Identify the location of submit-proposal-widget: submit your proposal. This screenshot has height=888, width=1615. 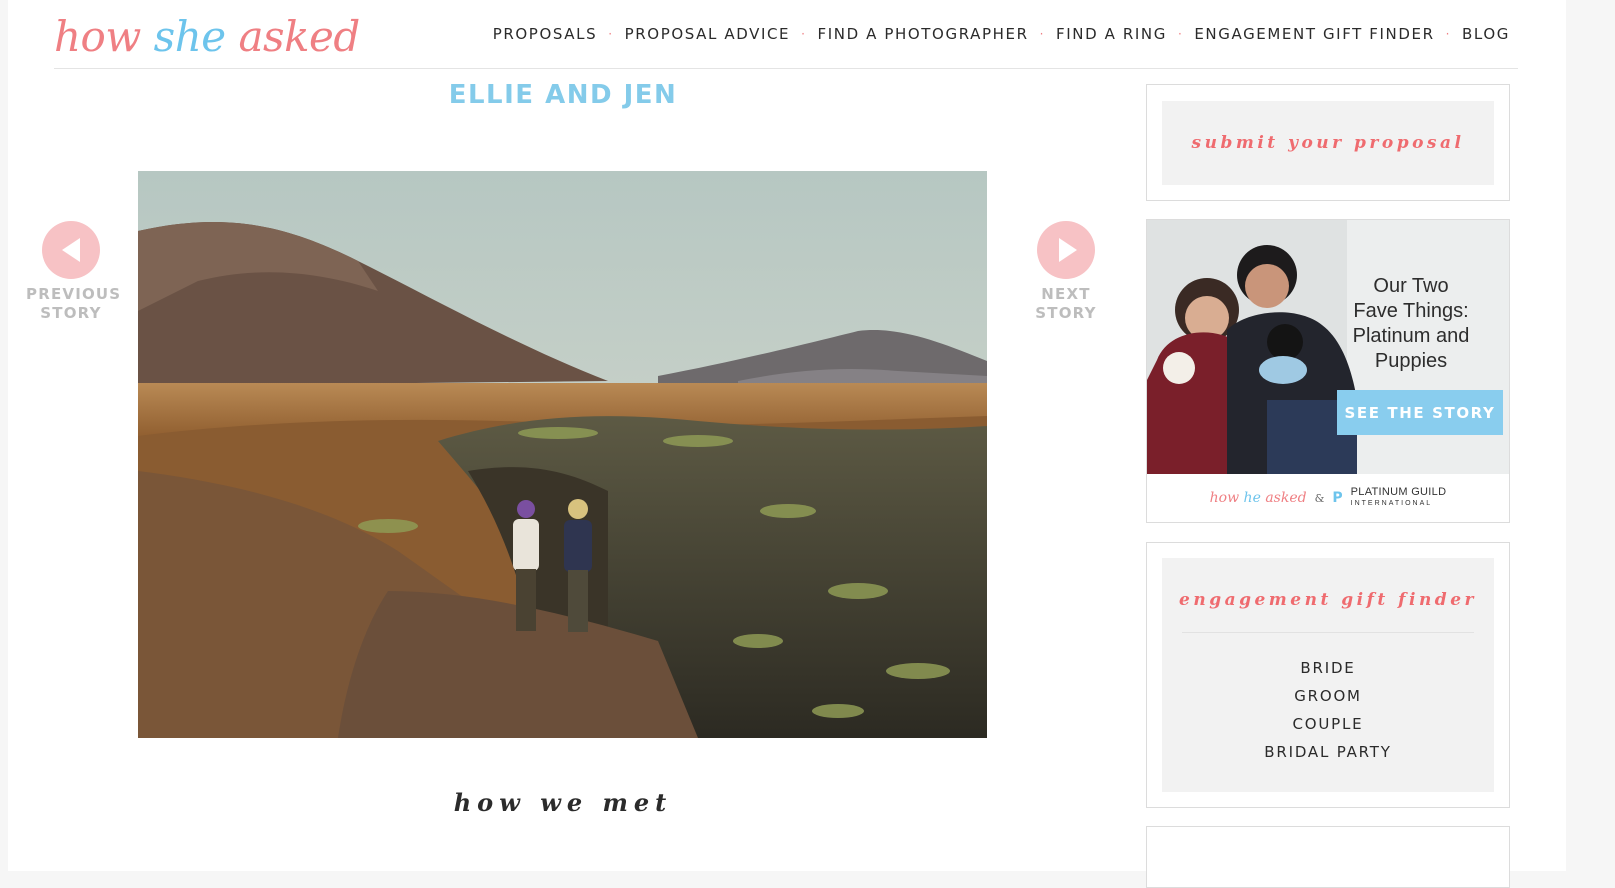
(1328, 142).